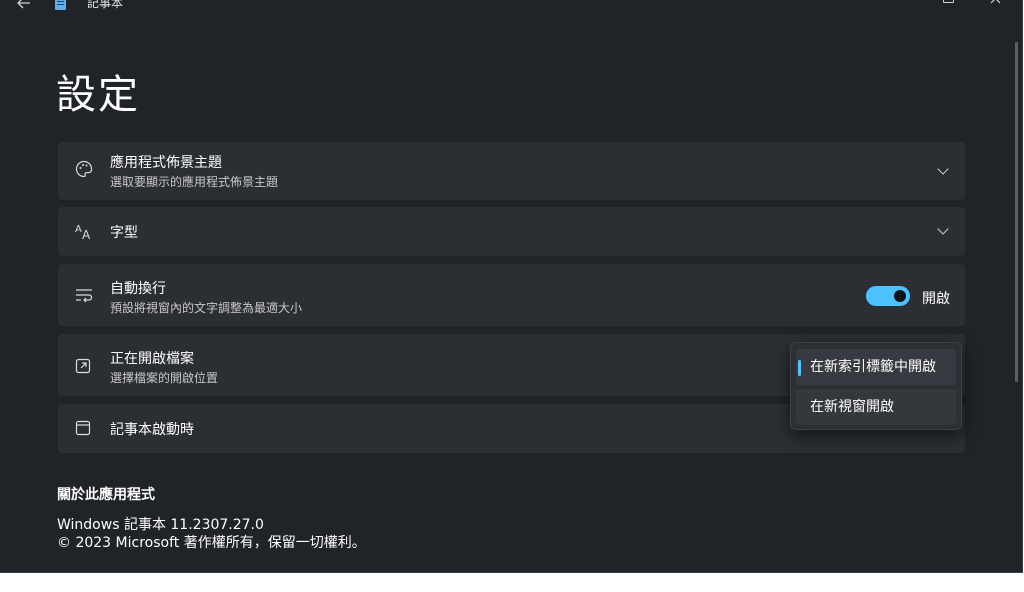  What do you see at coordinates (852, 407) in the screenshot?
I see `dropdown-option-label: 在新視窗開啟` at bounding box center [852, 407].